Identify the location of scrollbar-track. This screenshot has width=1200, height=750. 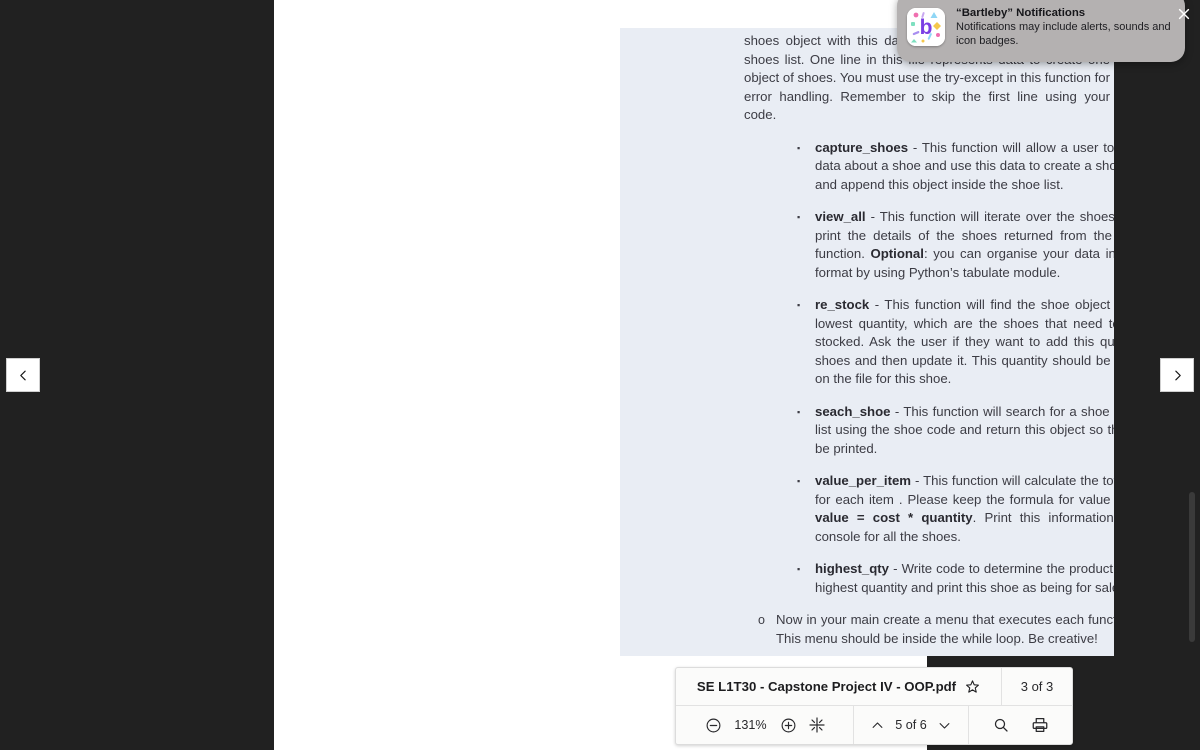
(1192, 375).